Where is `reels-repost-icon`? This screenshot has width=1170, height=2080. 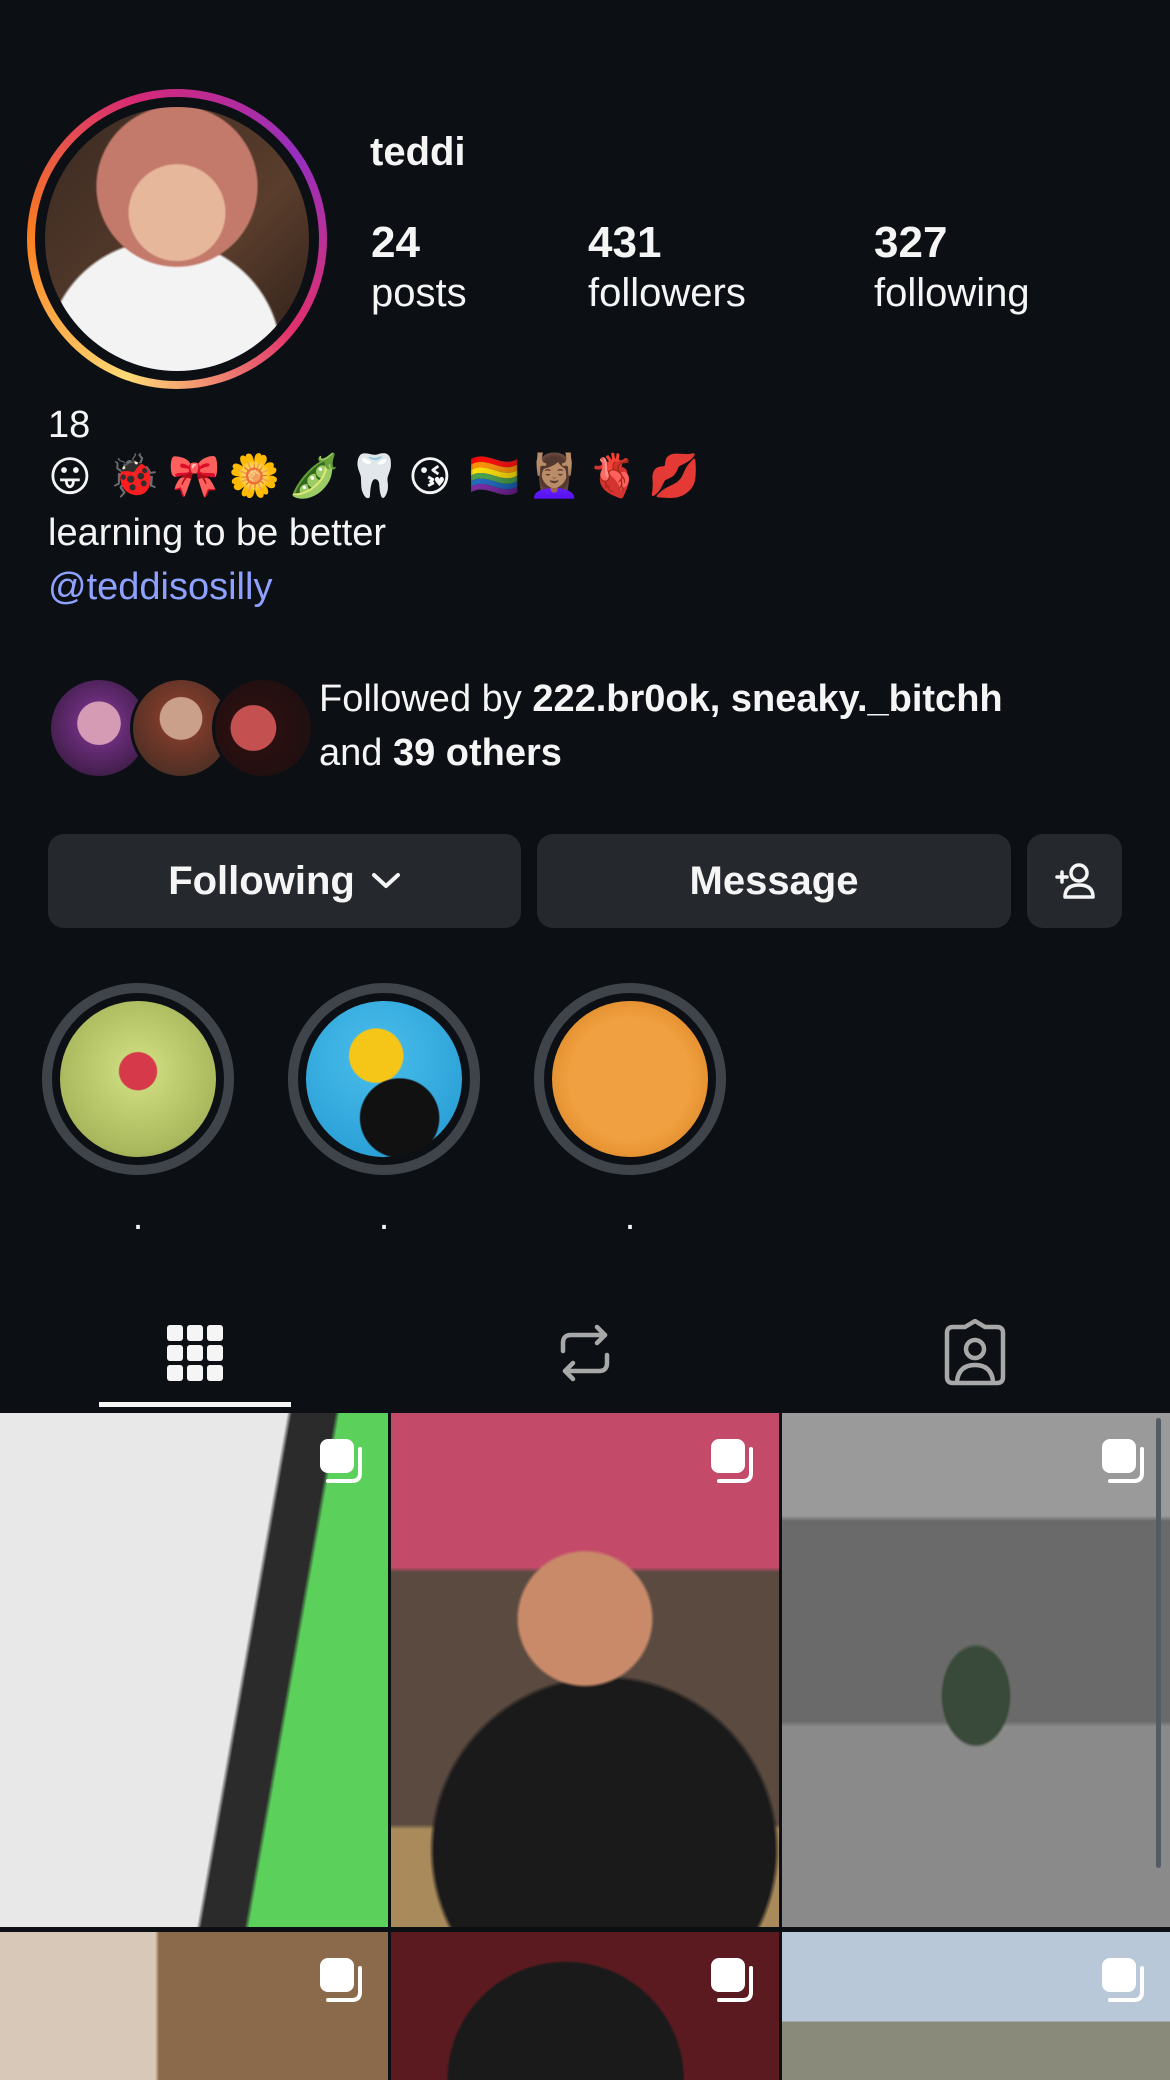 reels-repost-icon is located at coordinates (585, 1355).